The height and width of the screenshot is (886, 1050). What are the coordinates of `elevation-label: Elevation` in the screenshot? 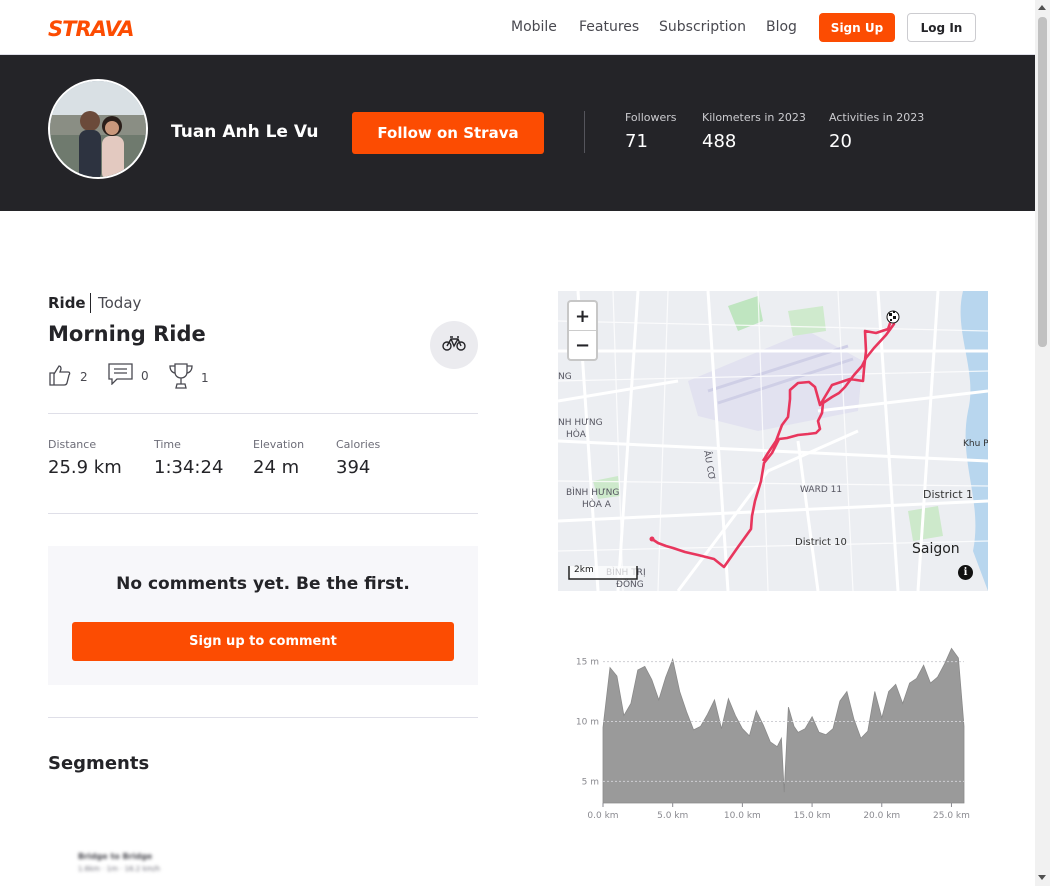 It's located at (279, 444).